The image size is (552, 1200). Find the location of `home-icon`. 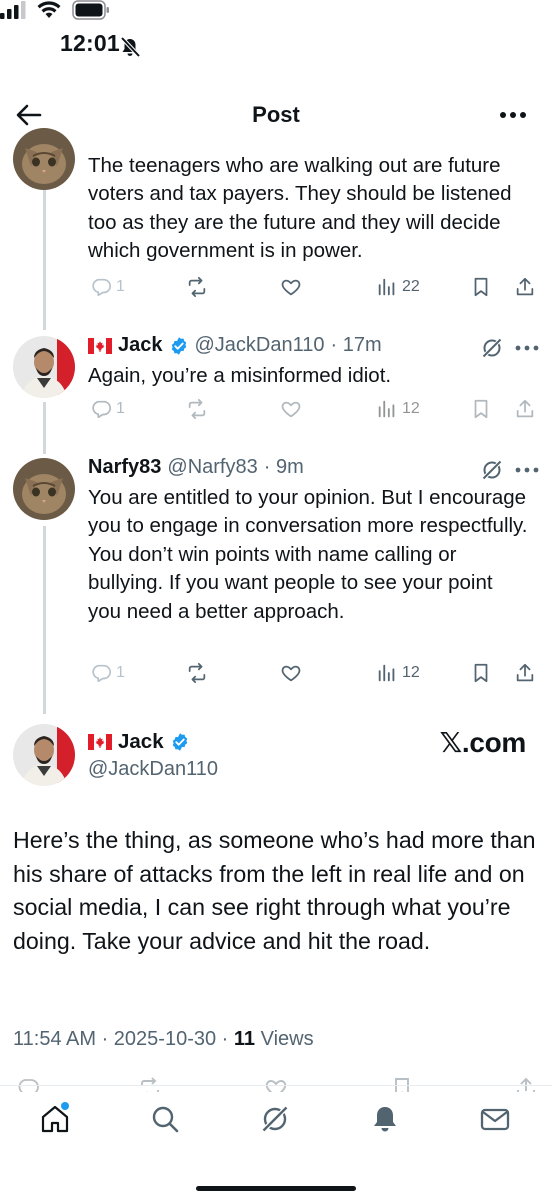

home-icon is located at coordinates (55, 1119).